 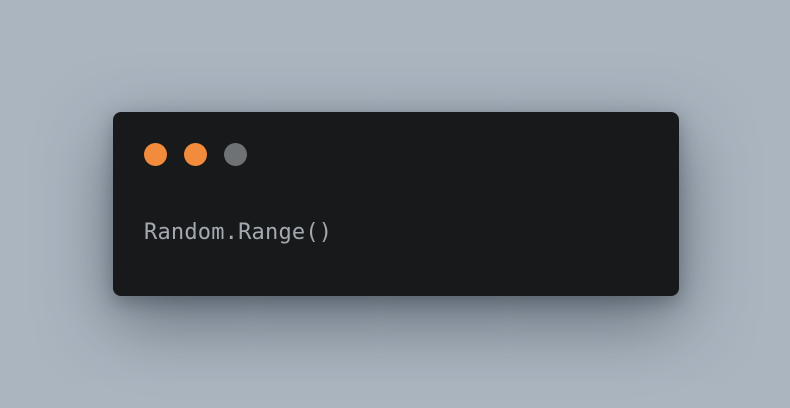 I want to click on code-snippet: Random.Range(), so click(x=238, y=232).